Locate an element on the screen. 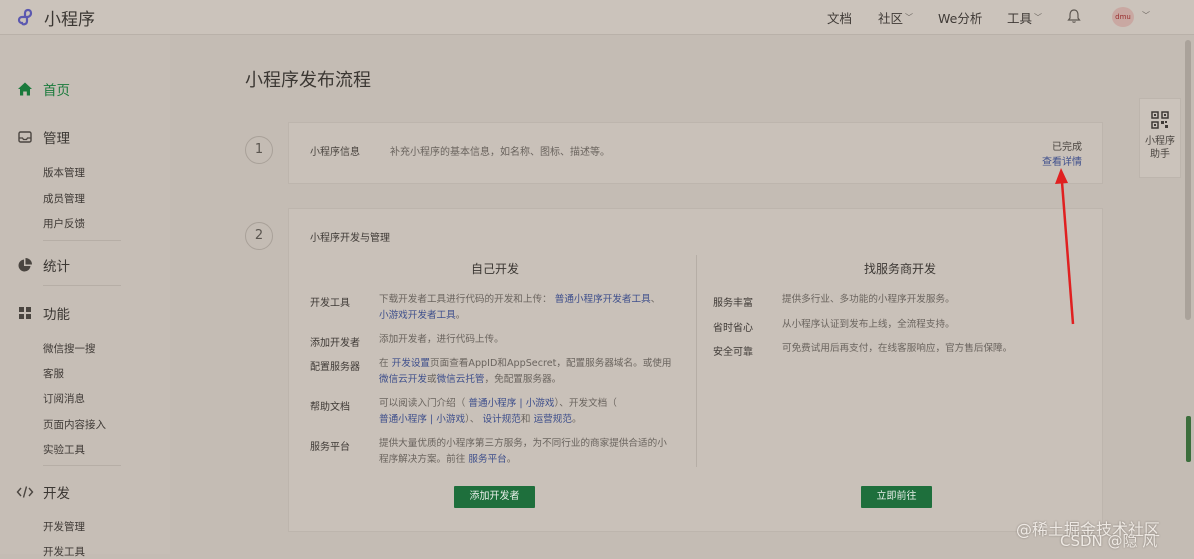 This screenshot has height=559, width=1194. view-details-link: 查看详情 is located at coordinates (1062, 160).